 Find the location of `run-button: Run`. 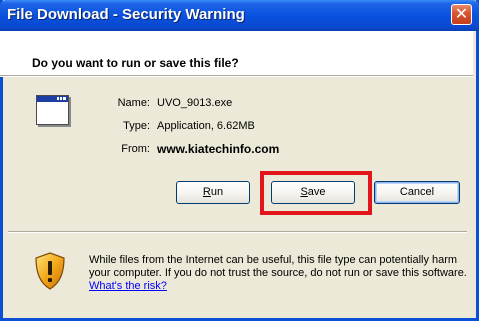

run-button: Run is located at coordinates (213, 192).